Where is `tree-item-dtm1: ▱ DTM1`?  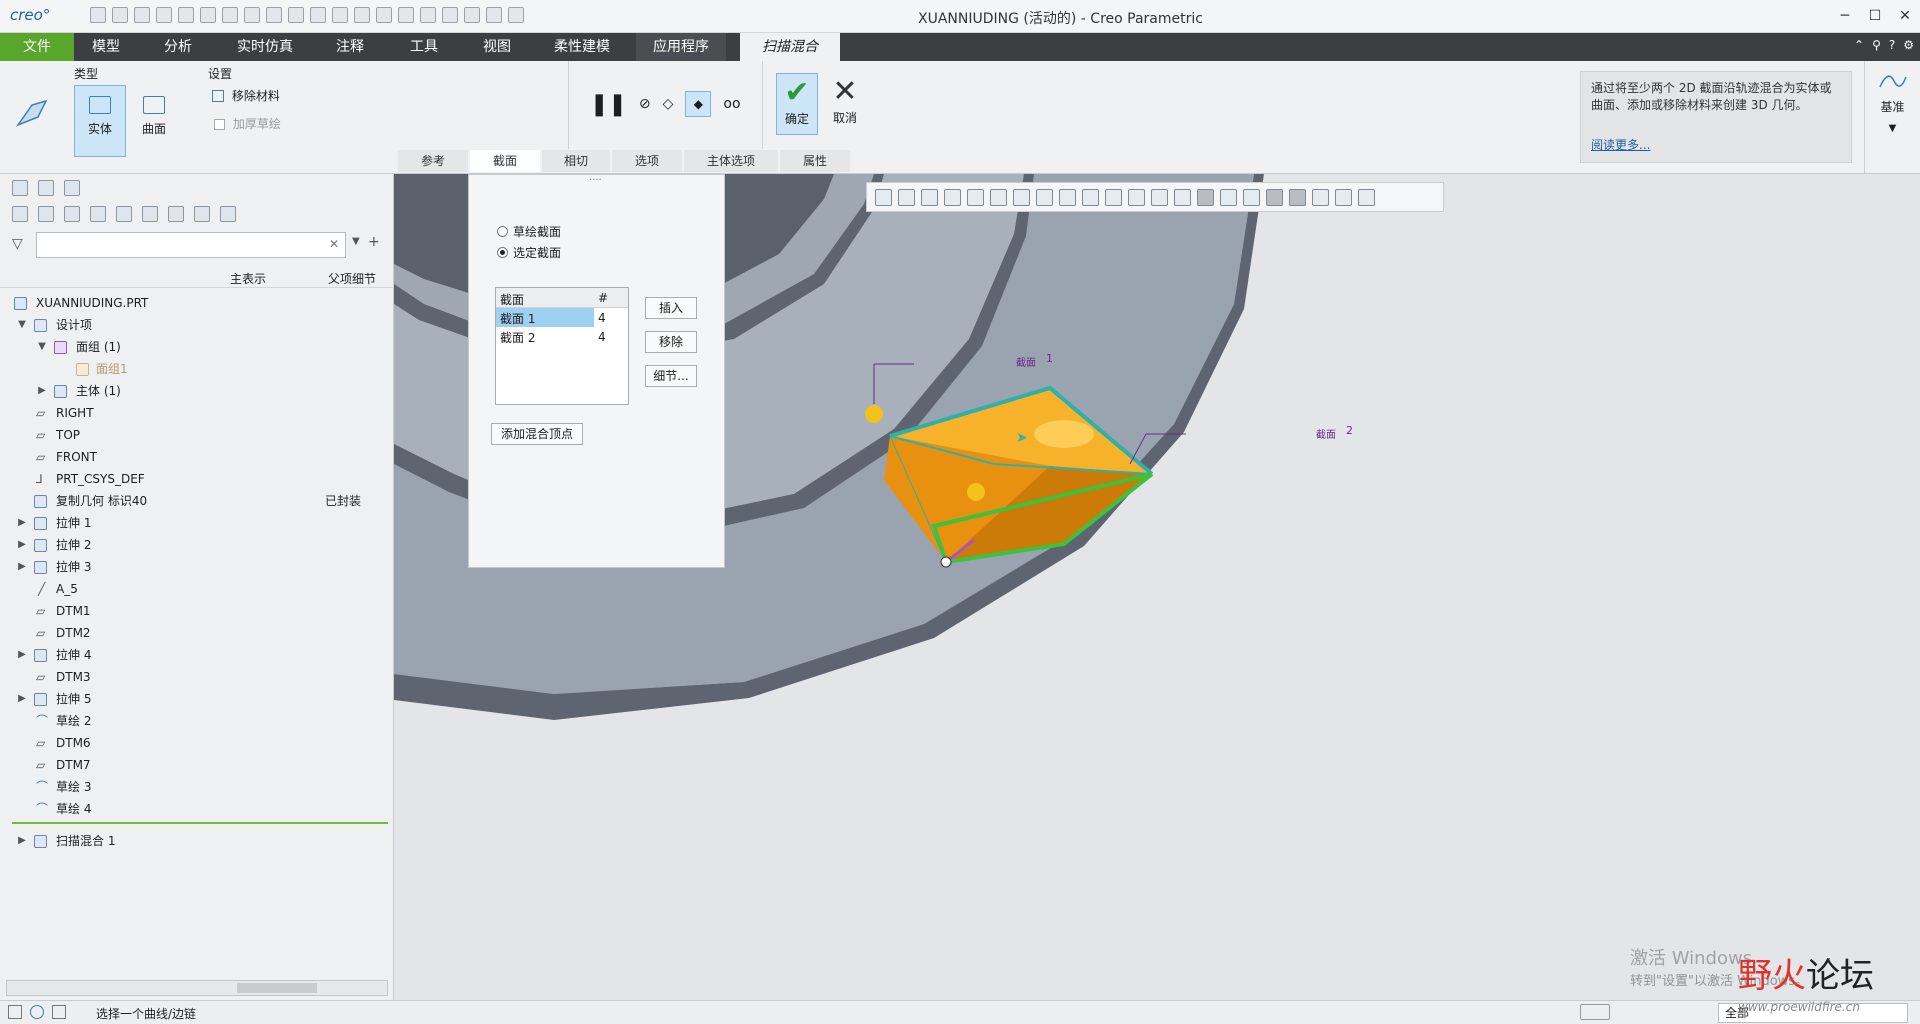
tree-item-dtm1: ▱ DTM1 is located at coordinates (197, 611).